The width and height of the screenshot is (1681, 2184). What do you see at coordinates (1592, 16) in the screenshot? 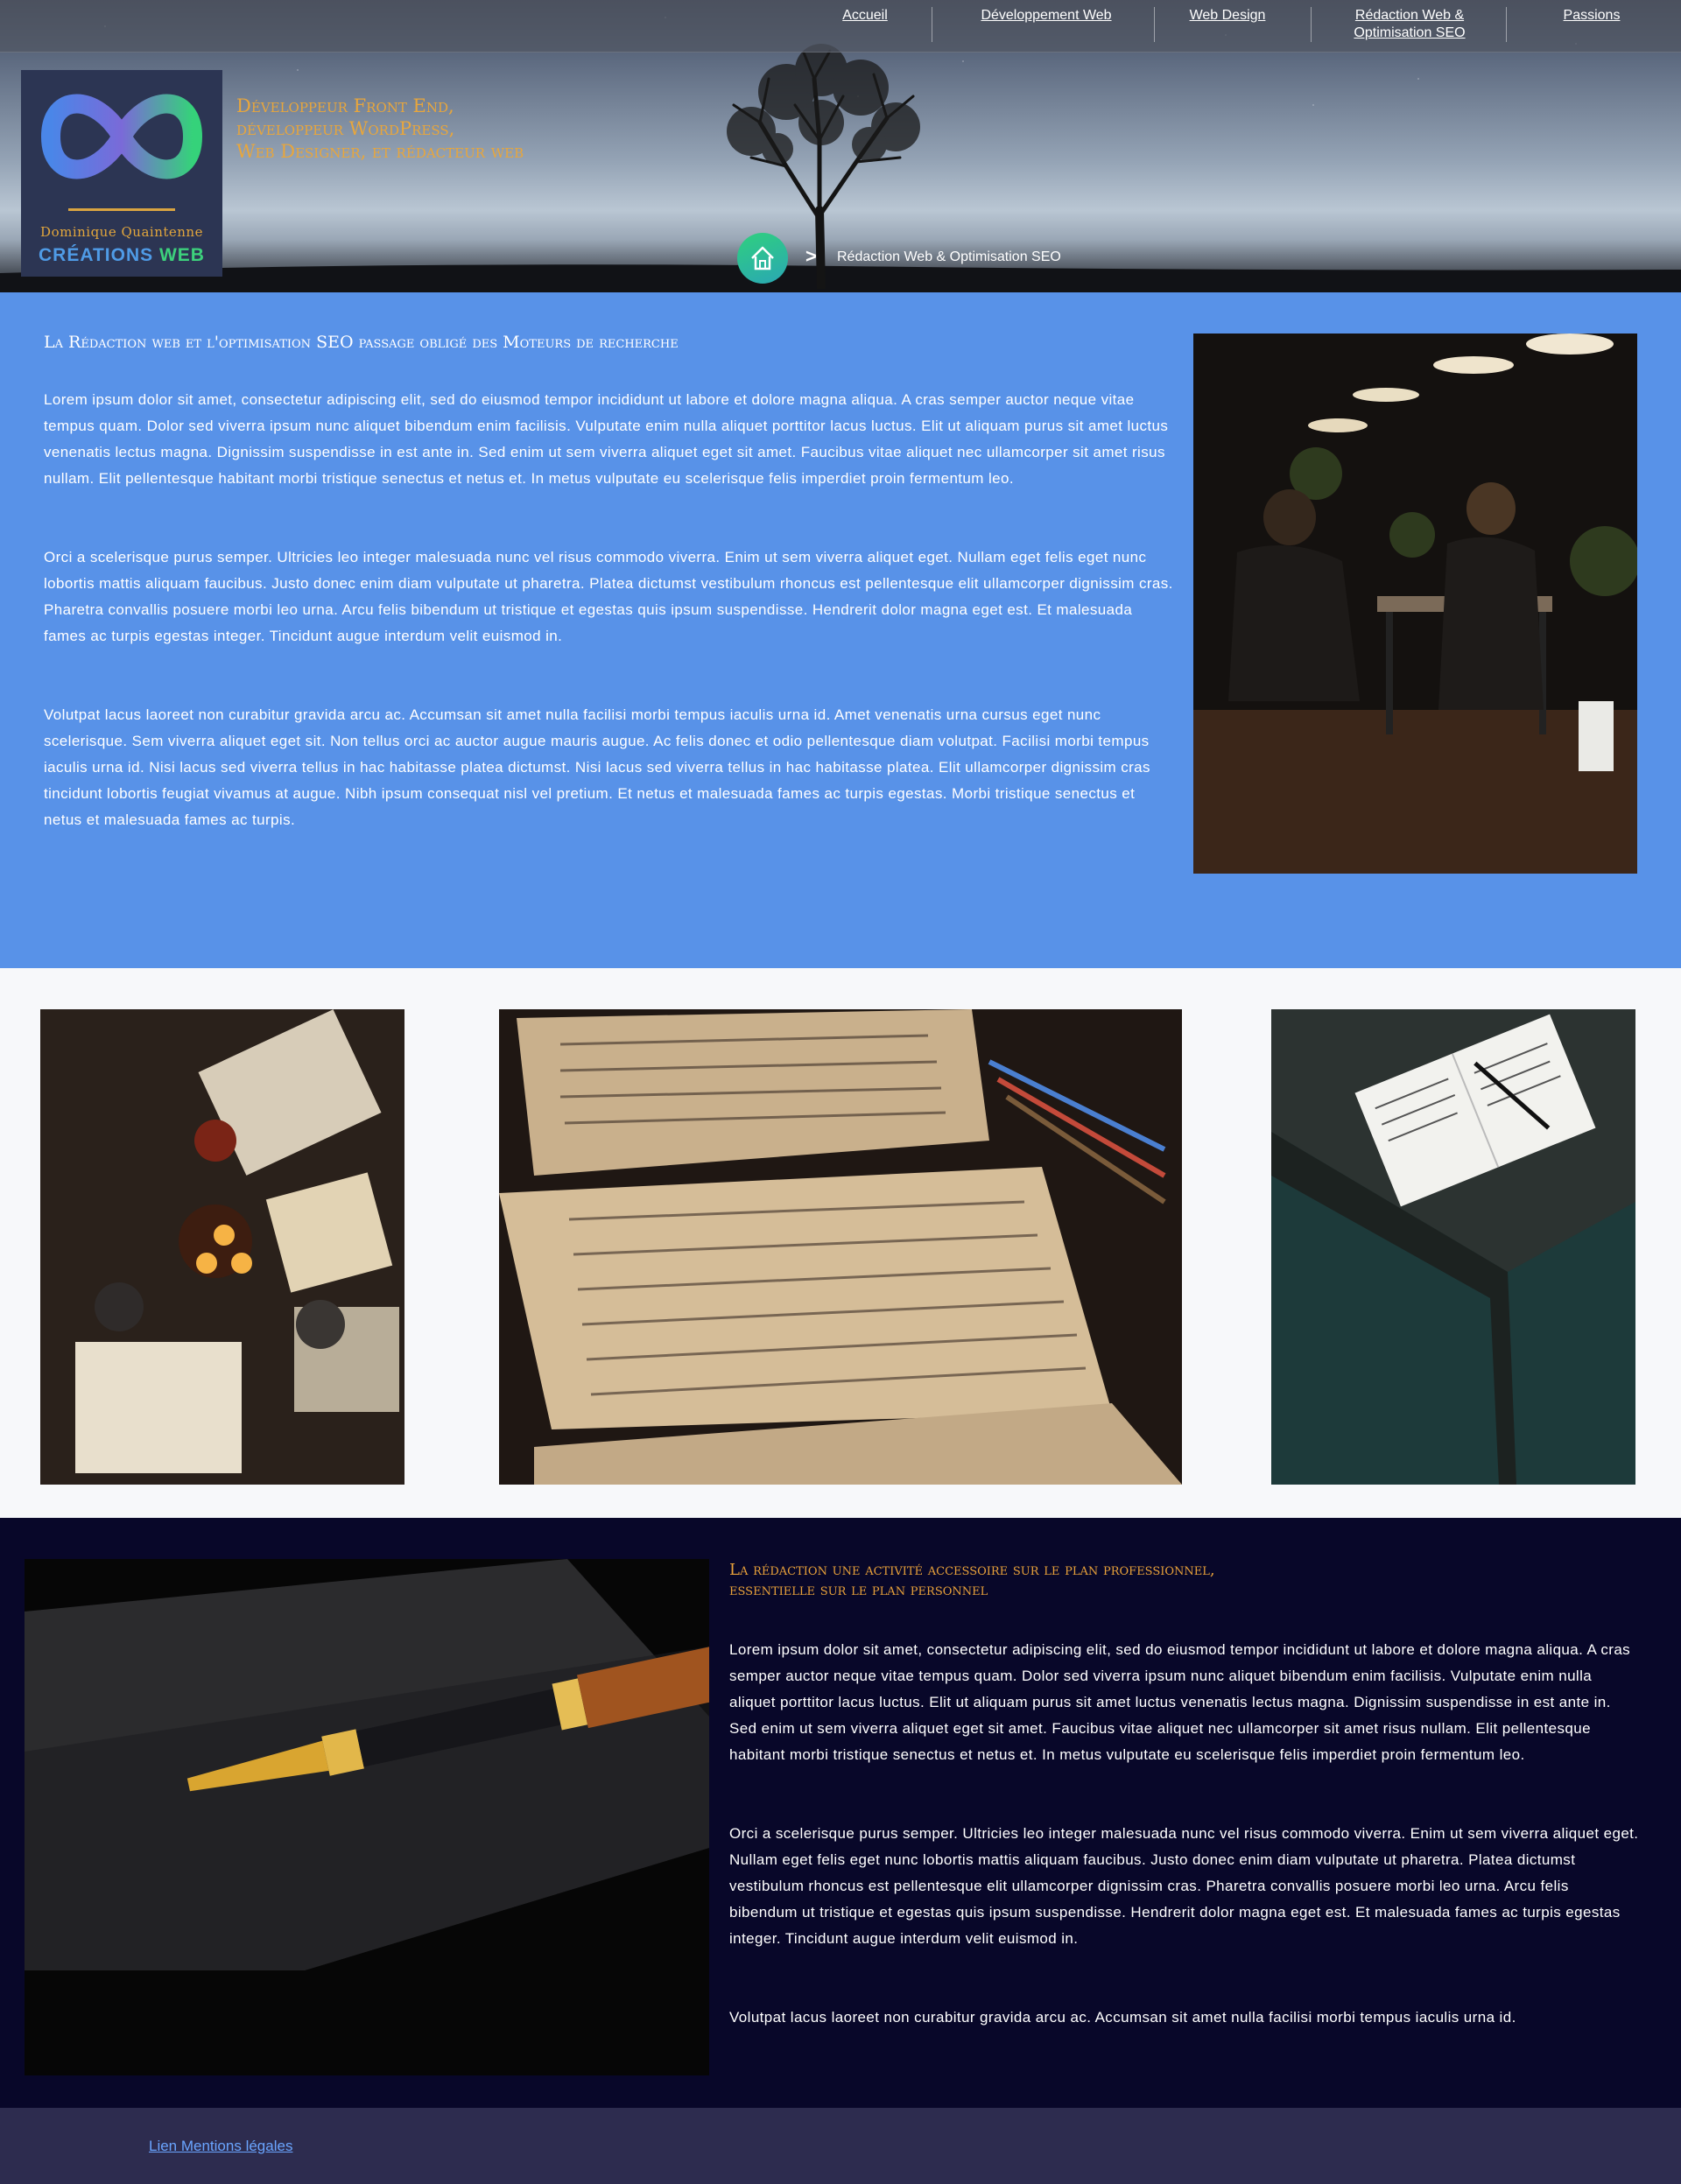
I see `nav-link-passions: Passions` at bounding box center [1592, 16].